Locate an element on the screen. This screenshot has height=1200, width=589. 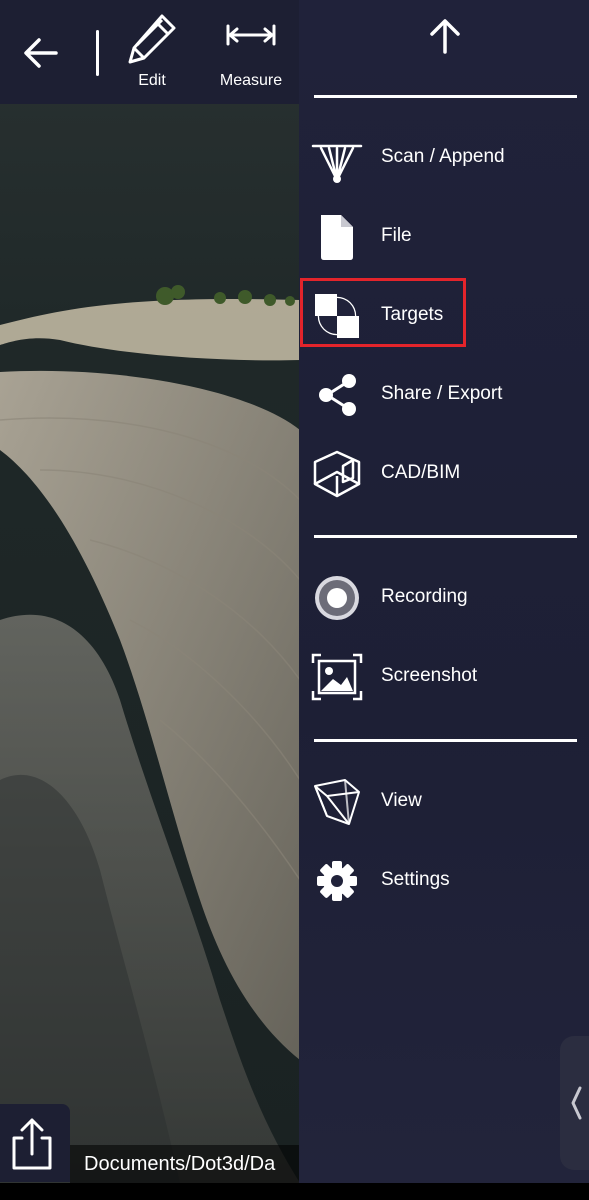
edit-label: Edit is located at coordinates (152, 80).